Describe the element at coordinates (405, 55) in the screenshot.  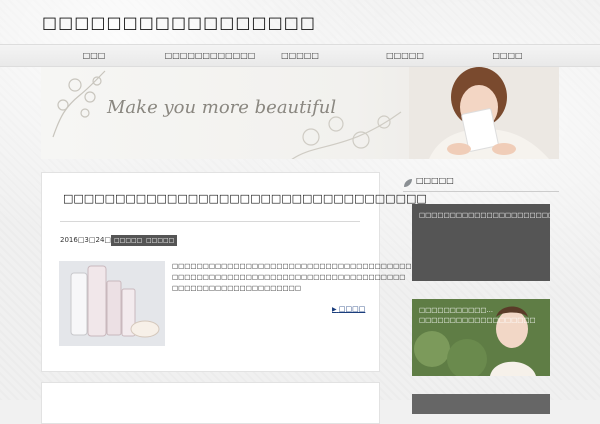
I see `nav-item-4: □□□□□` at that location.